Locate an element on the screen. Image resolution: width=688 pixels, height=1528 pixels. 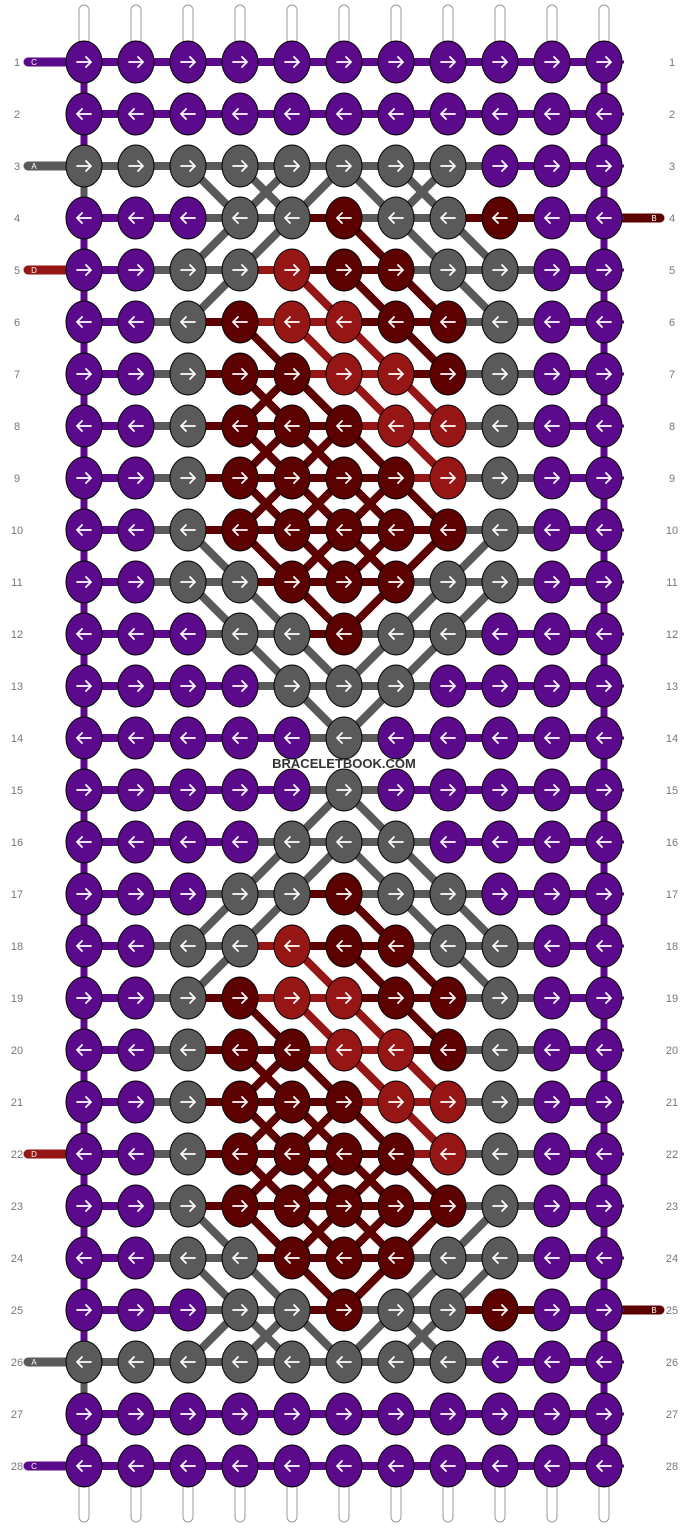
row-number-left: 27 is located at coordinates (17, 1415).